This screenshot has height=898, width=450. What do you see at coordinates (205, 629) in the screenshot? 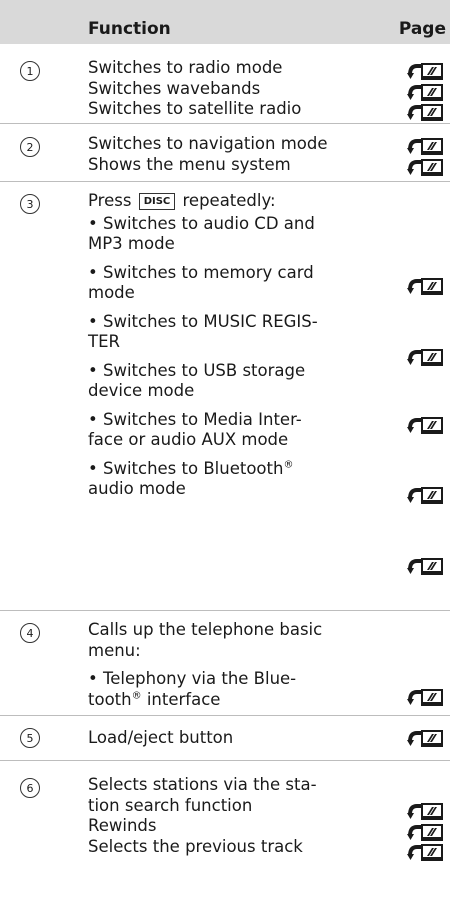
I see `function-line: Calls up the telephone basic` at bounding box center [205, 629].